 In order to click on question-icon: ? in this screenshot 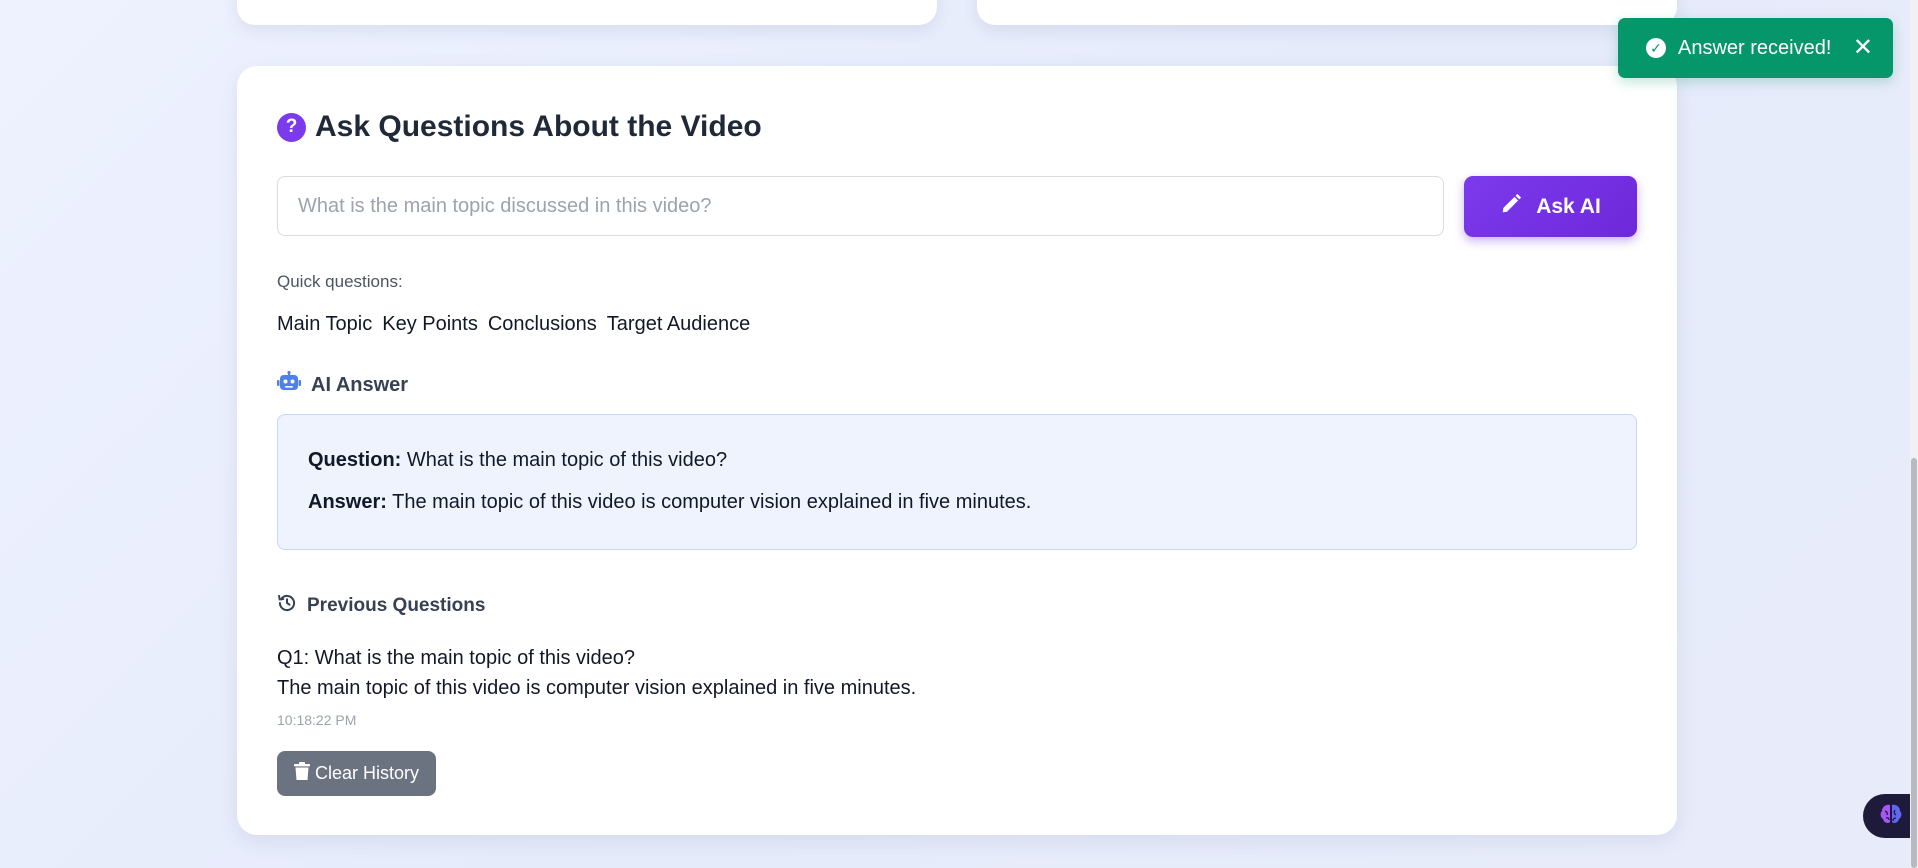, I will do `click(291, 127)`.